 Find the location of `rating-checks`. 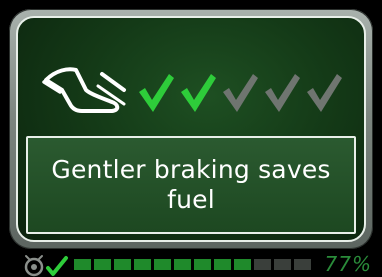

rating-checks is located at coordinates (240, 92).